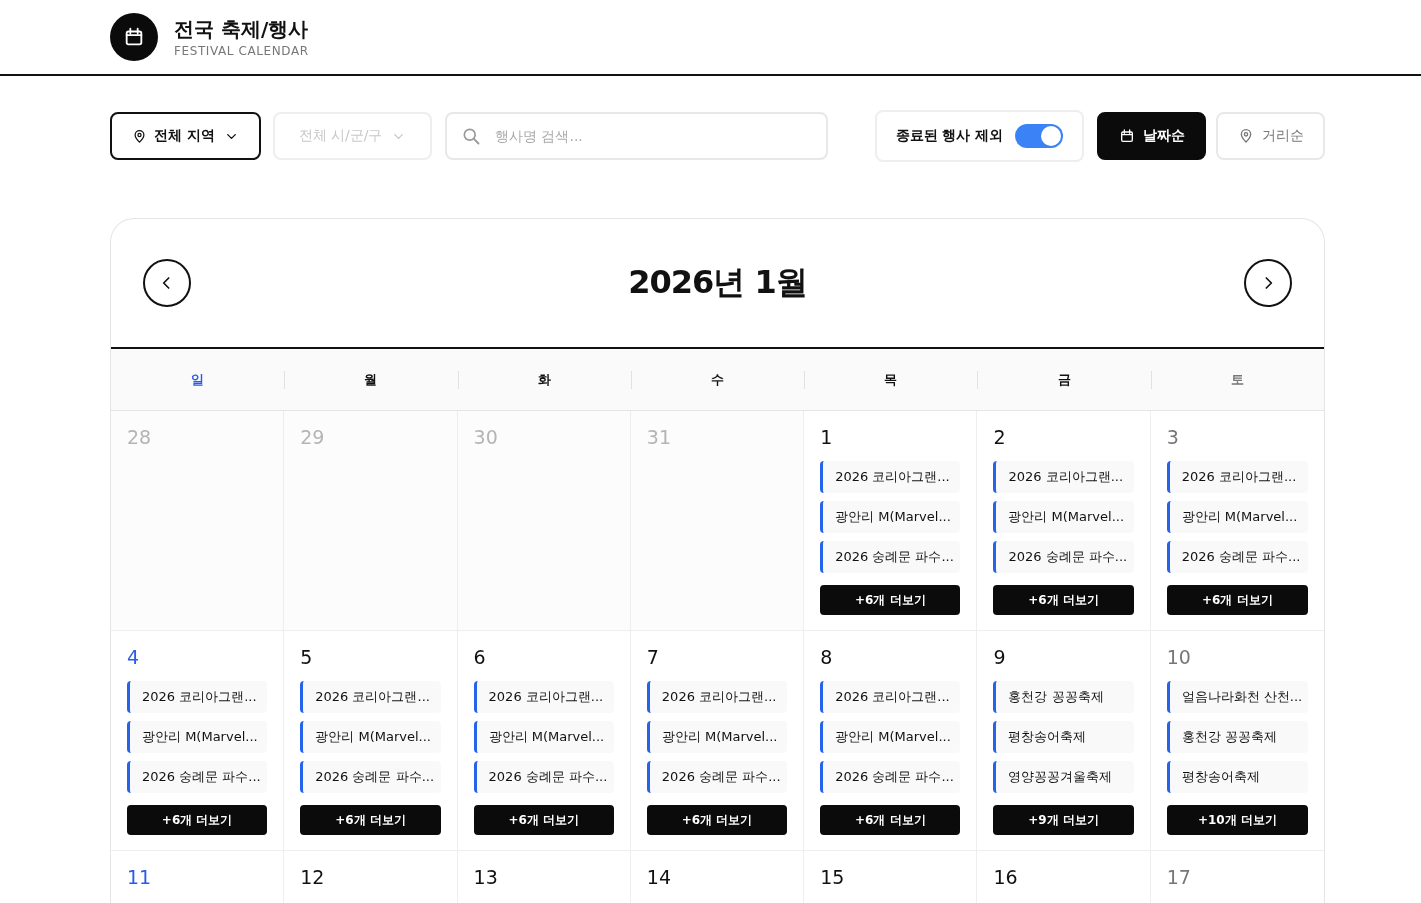 The image size is (1421, 903). I want to click on toggle-switch, so click(1039, 136).